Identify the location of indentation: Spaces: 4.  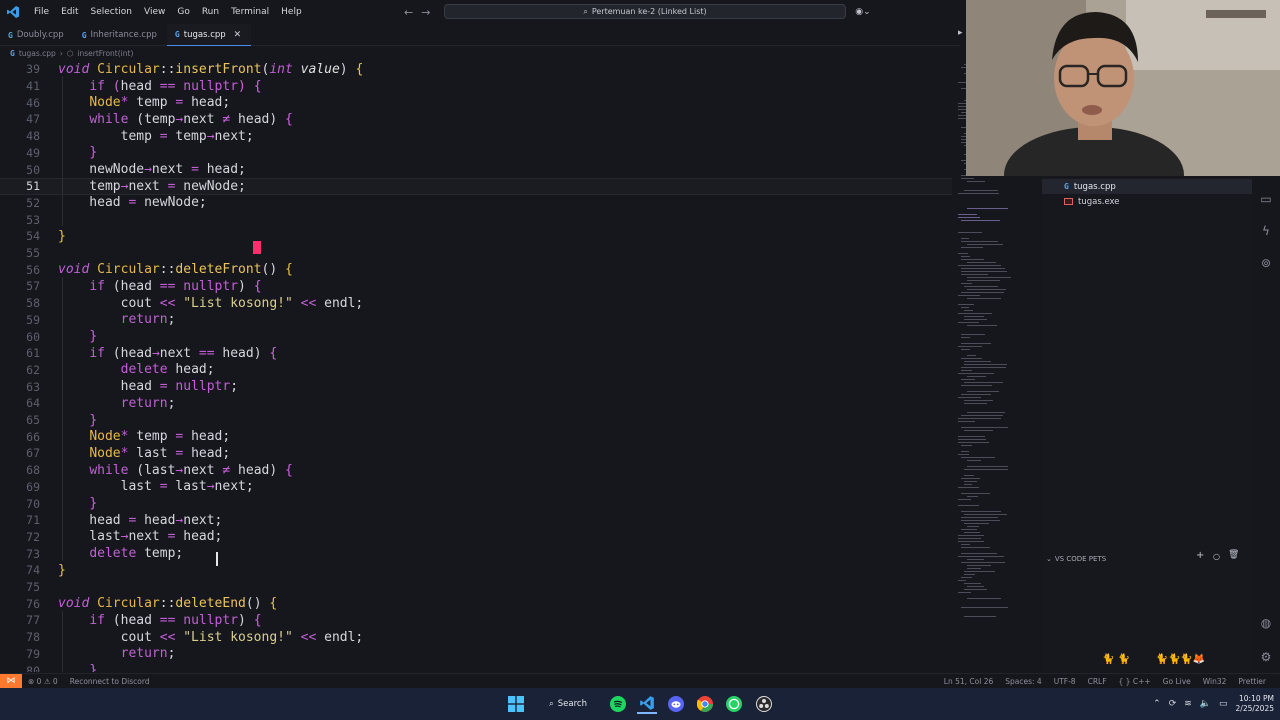
(1023, 681).